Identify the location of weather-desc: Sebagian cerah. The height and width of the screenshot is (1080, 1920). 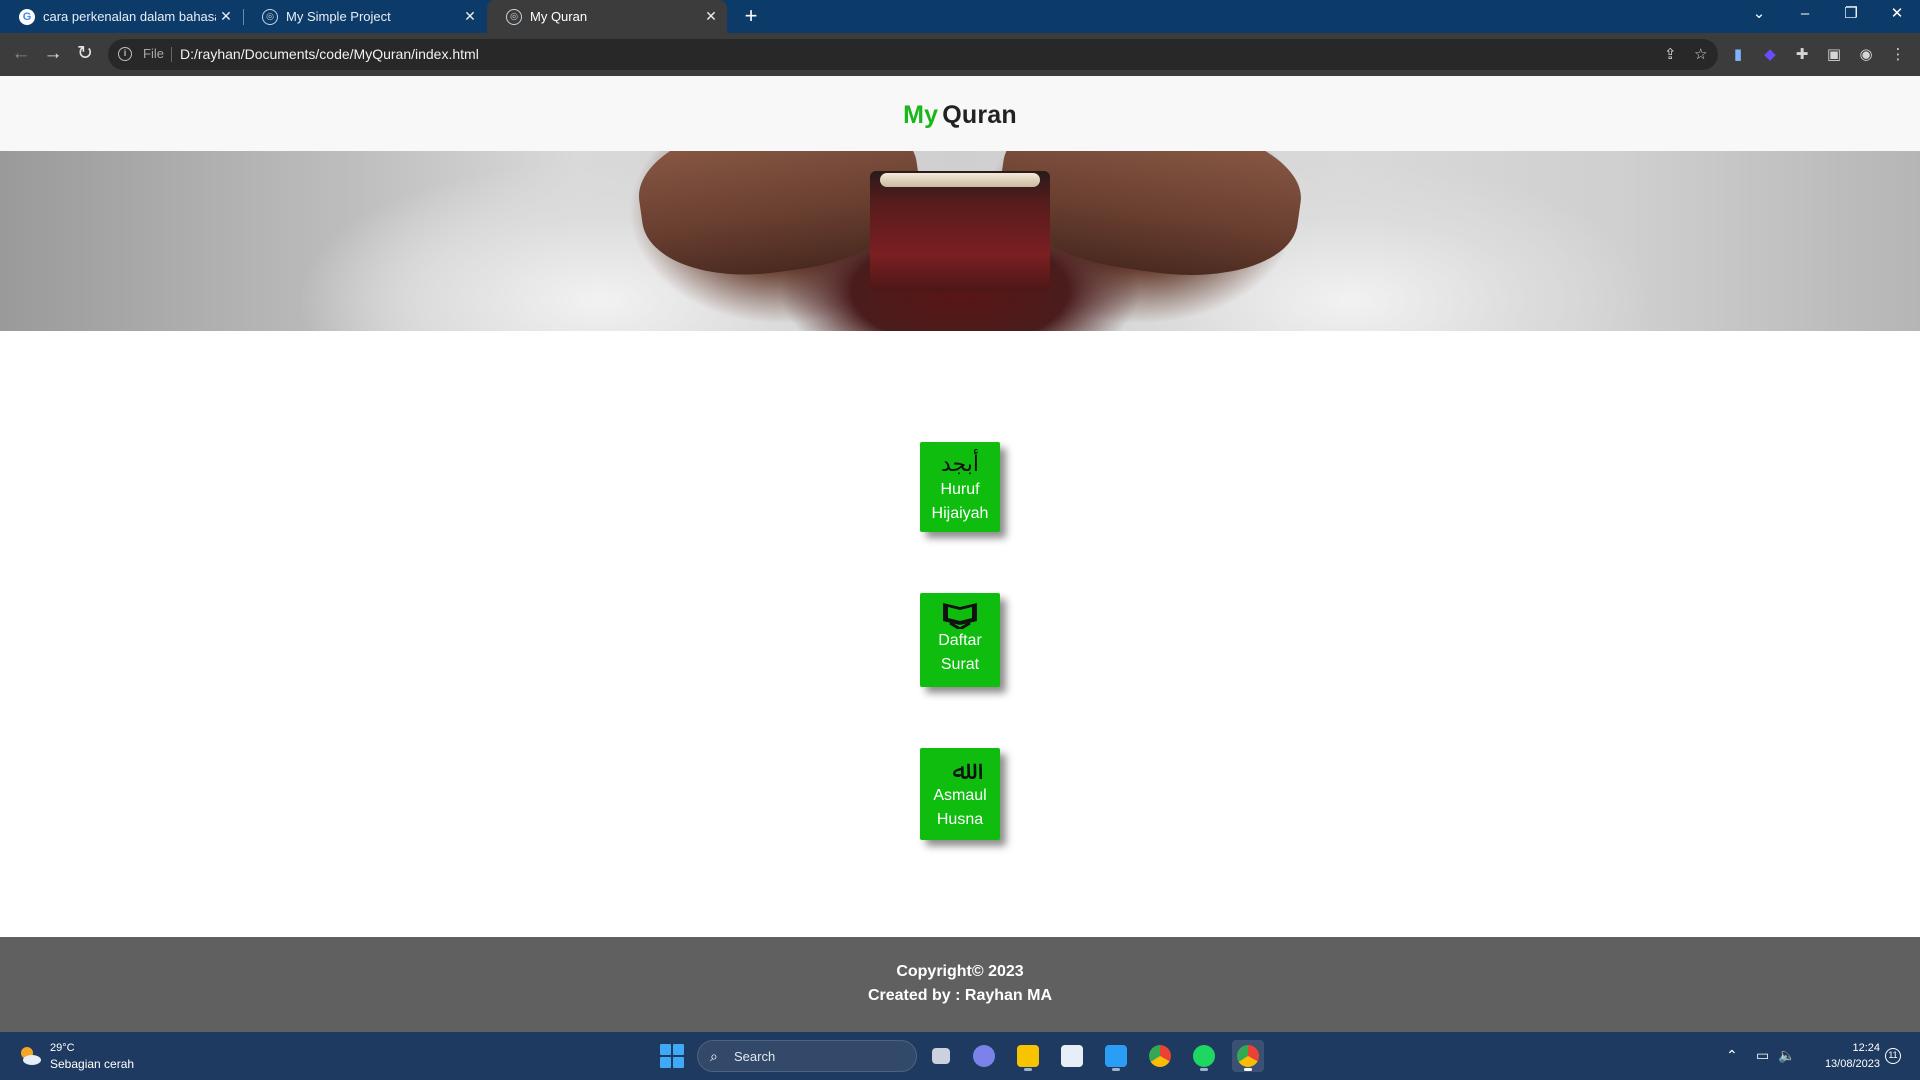
(92, 1064).